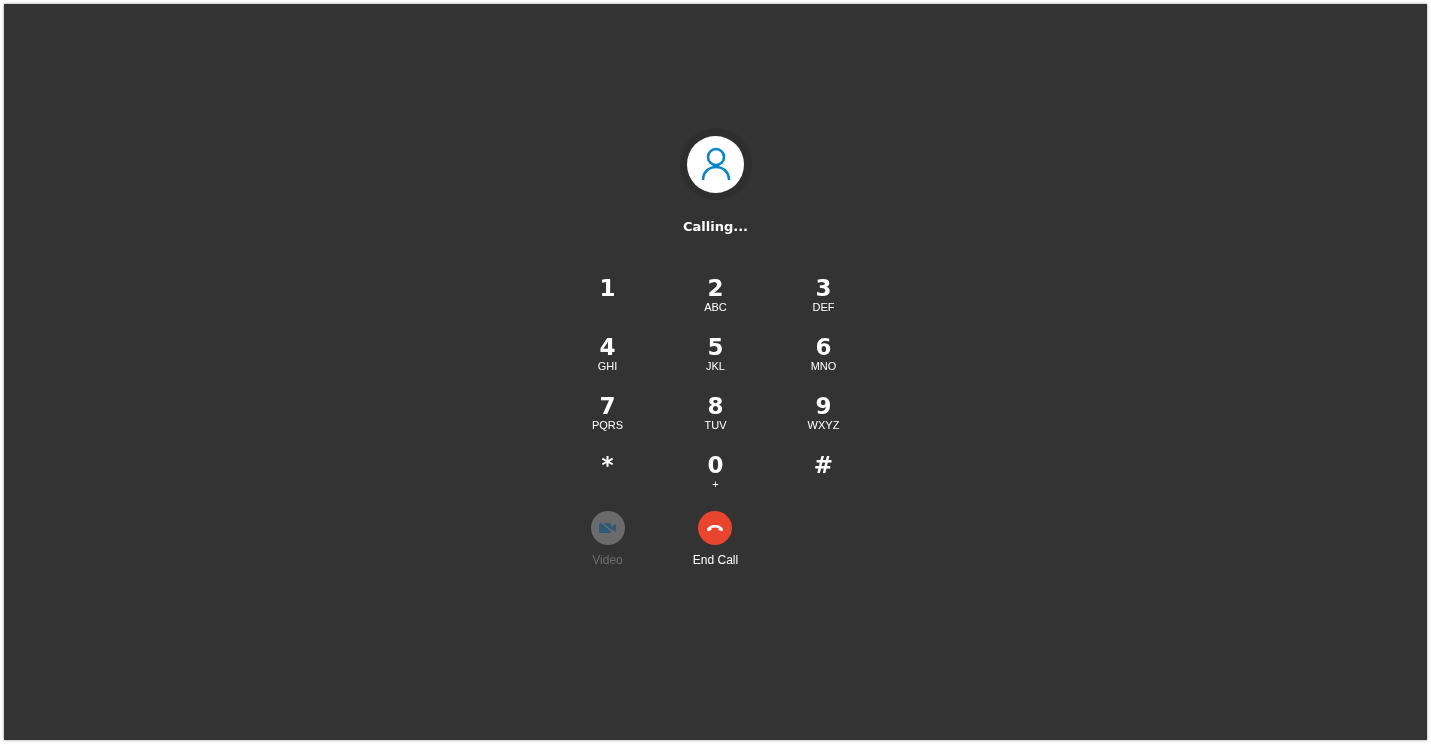 The image size is (1431, 744). What do you see at coordinates (823, 294) in the screenshot?
I see `dial-key: 3 DEF` at bounding box center [823, 294].